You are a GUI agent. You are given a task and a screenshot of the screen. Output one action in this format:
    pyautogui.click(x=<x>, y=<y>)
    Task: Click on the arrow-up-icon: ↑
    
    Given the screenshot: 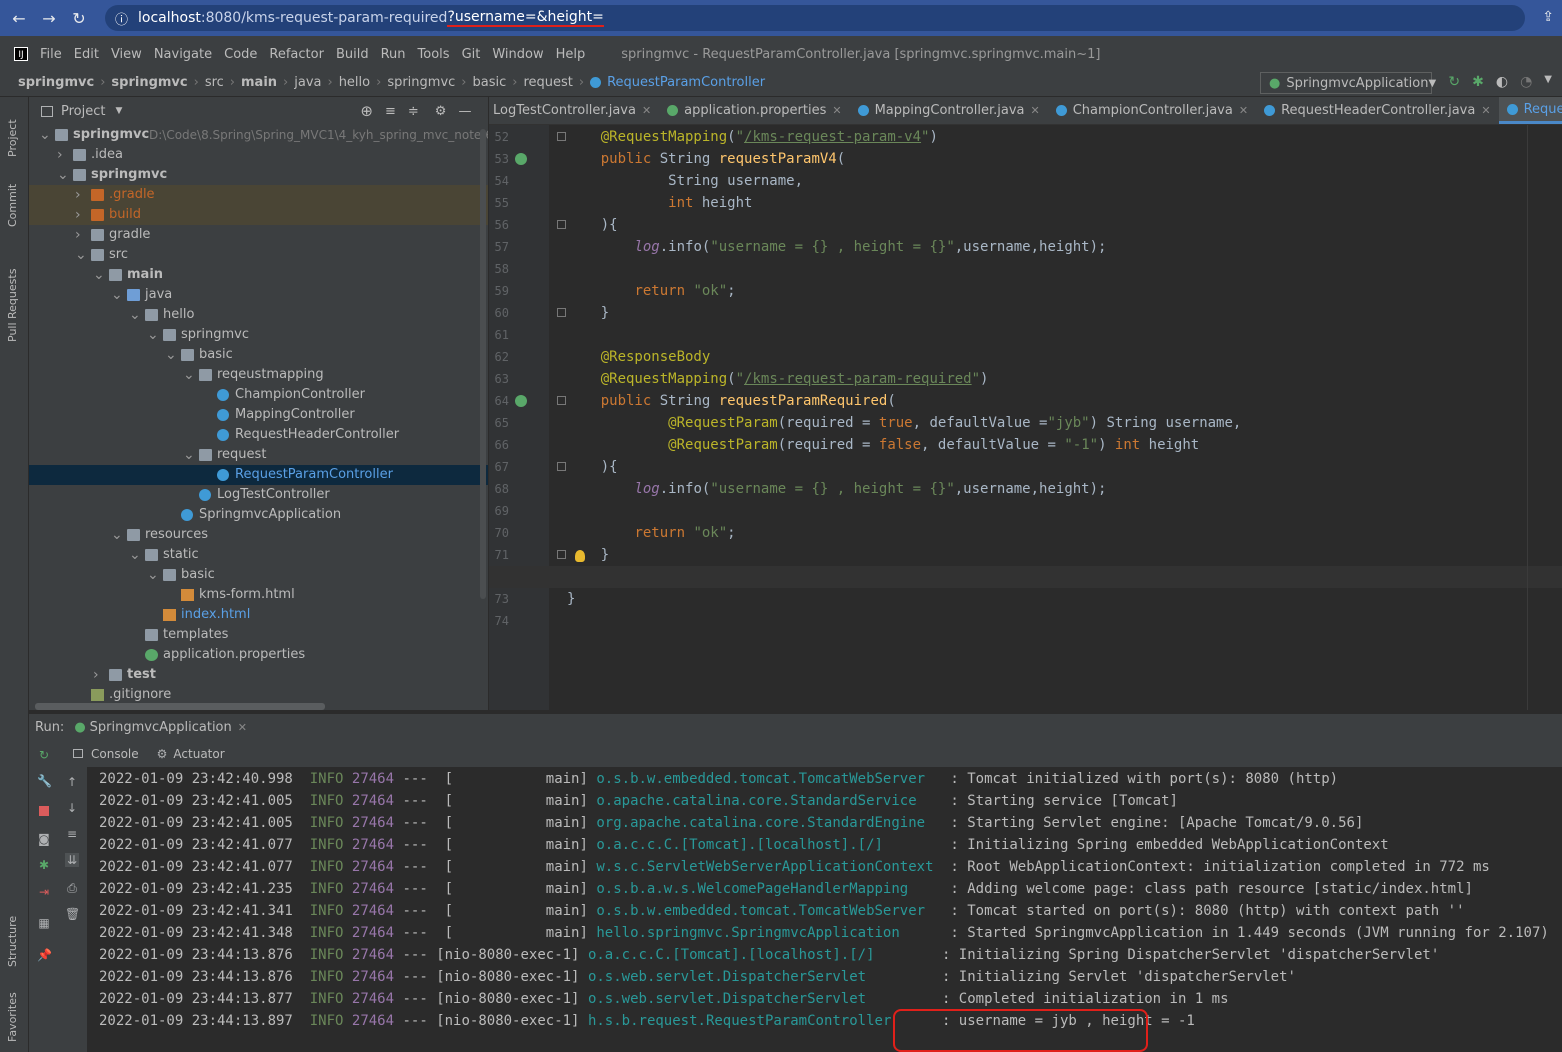 What is the action you would take?
    pyautogui.click(x=72, y=782)
    